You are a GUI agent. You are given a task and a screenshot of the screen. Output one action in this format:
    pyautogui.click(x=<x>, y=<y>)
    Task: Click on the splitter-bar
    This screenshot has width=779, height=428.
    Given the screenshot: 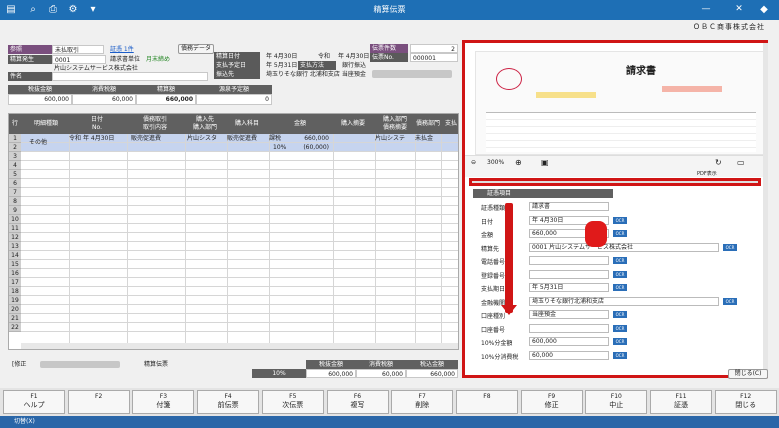 What is the action you would take?
    pyautogui.click(x=615, y=182)
    